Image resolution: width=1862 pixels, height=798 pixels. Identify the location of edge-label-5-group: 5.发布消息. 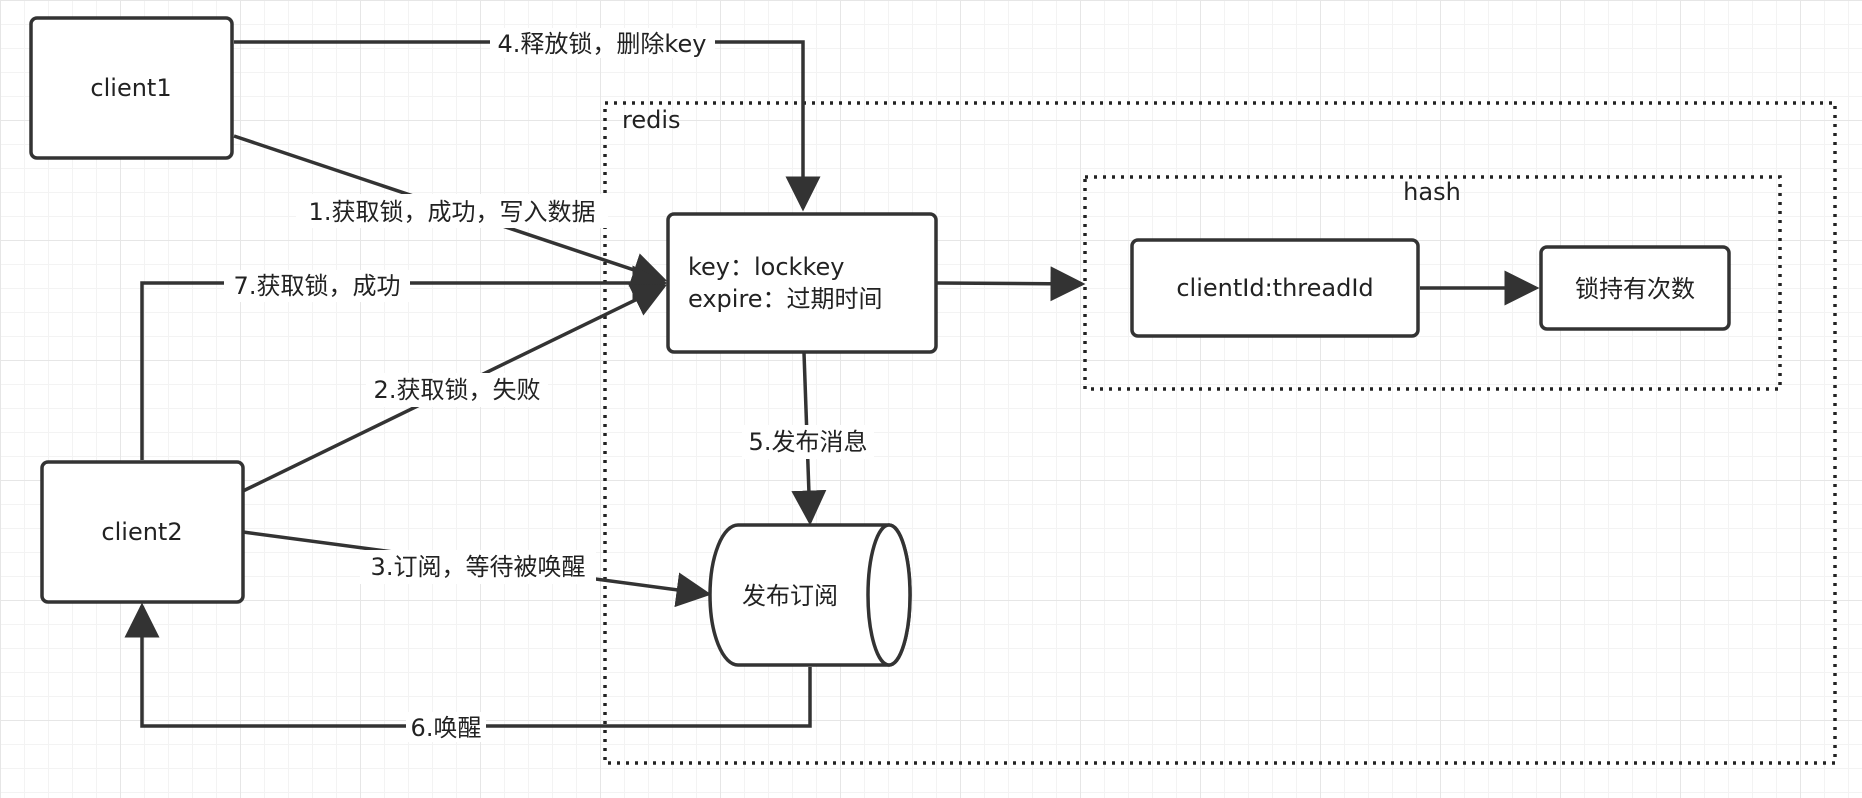
(808, 442).